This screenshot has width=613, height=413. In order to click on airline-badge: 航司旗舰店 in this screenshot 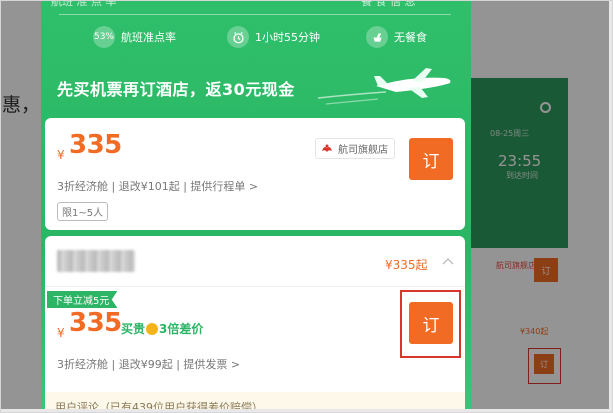, I will do `click(355, 148)`.